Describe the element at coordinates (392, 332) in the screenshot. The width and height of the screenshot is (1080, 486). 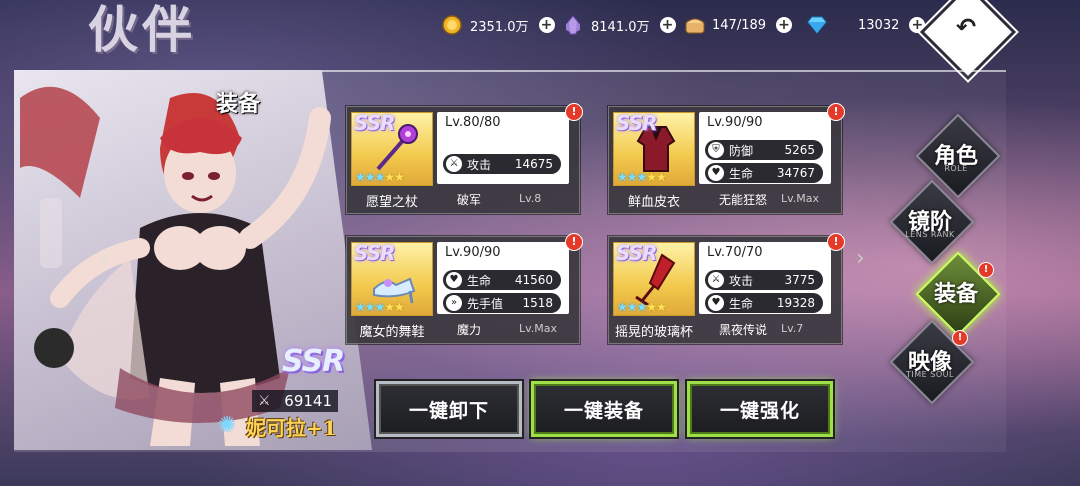
I see `equipment-name: 魔女的舞鞋` at that location.